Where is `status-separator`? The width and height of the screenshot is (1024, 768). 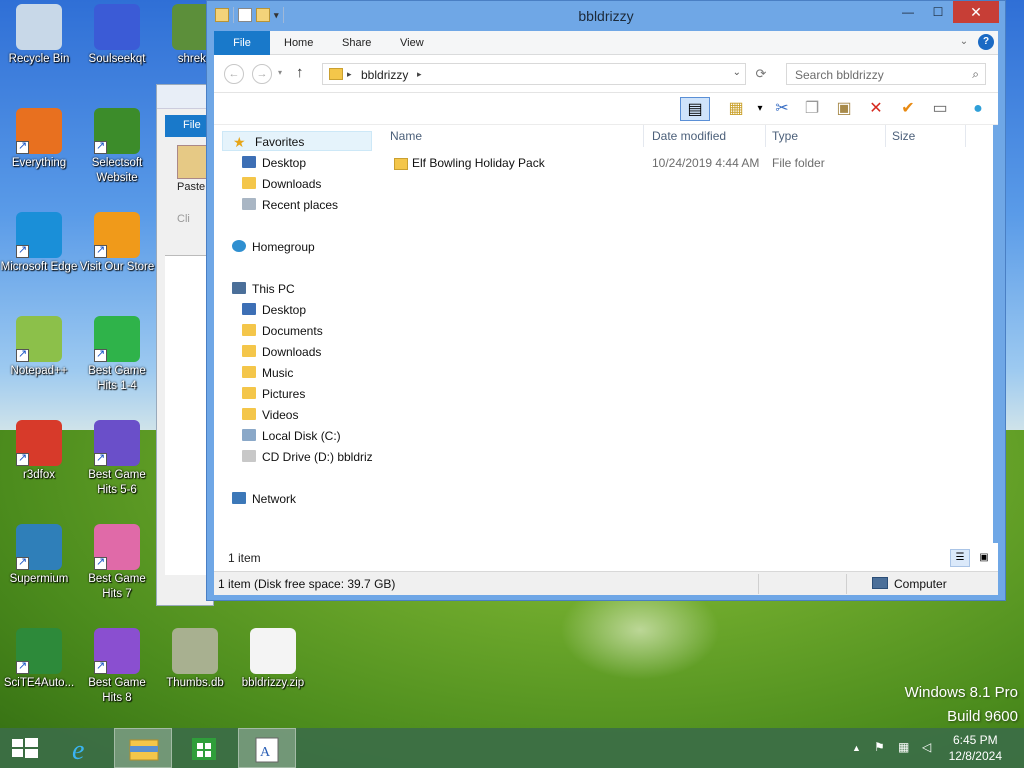
status-separator is located at coordinates (846, 584).